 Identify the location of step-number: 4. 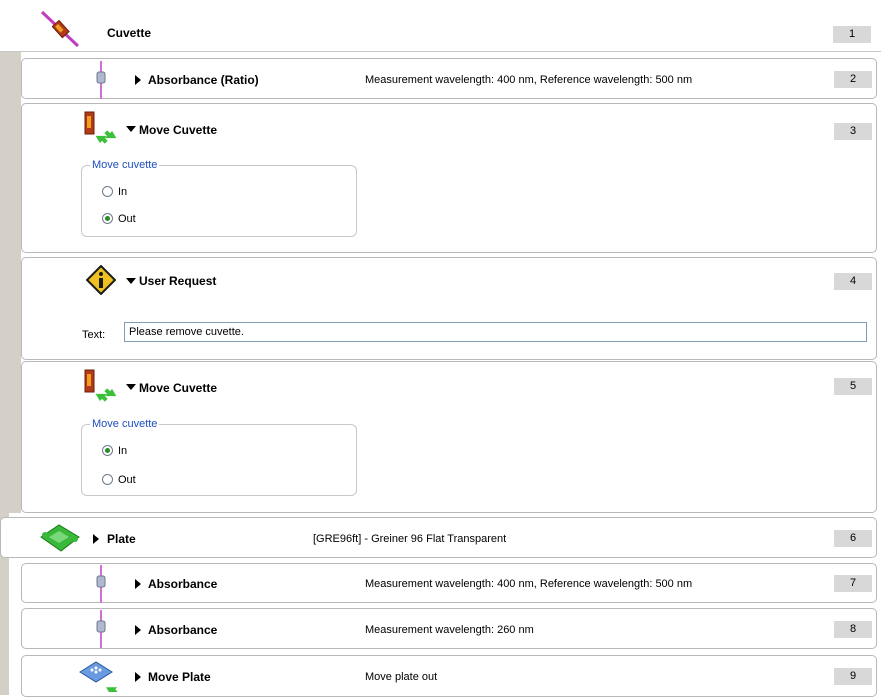
(853, 281).